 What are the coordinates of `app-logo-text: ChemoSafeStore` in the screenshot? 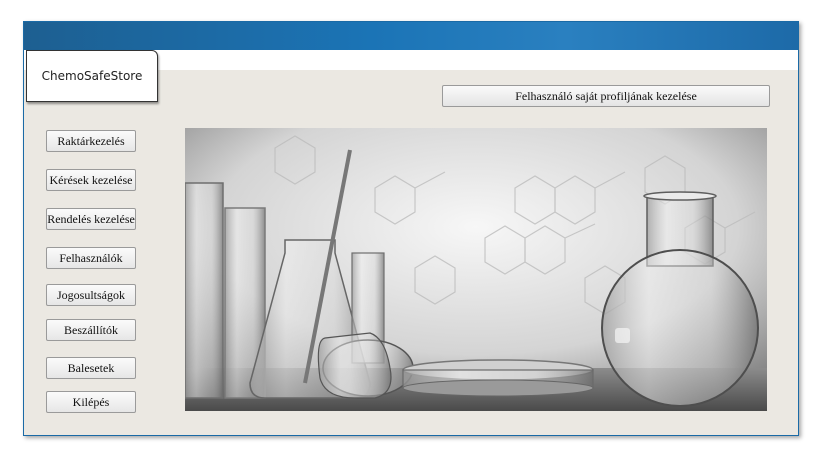 It's located at (92, 76).